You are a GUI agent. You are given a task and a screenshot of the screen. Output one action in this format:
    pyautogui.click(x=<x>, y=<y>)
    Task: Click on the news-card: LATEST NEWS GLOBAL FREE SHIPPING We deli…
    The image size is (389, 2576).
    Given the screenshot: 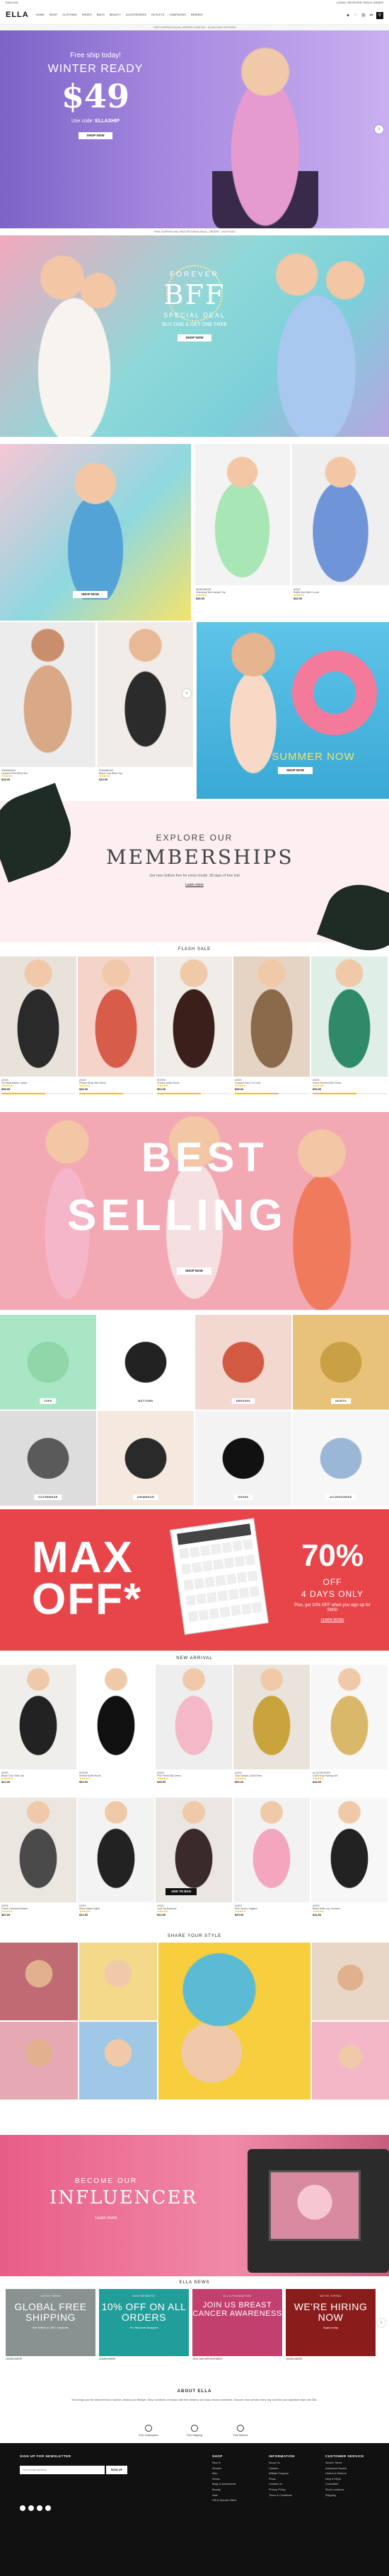 What is the action you would take?
    pyautogui.click(x=50, y=2323)
    